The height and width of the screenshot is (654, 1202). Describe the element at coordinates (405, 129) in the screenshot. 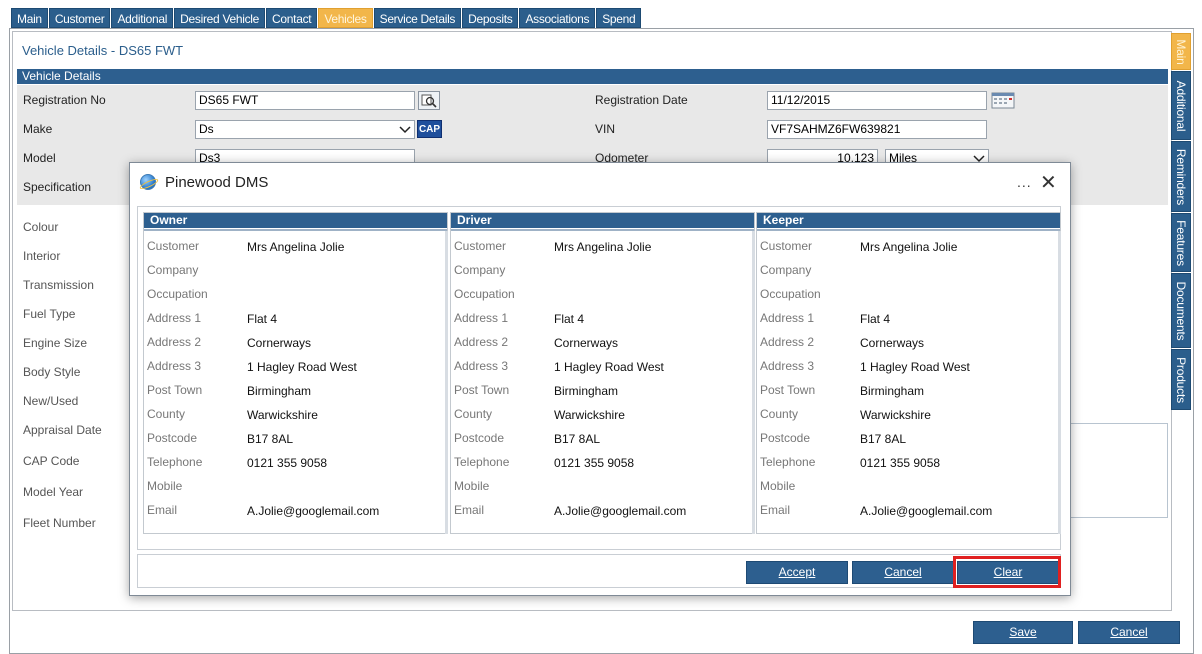

I see `chevron-down-icon` at that location.